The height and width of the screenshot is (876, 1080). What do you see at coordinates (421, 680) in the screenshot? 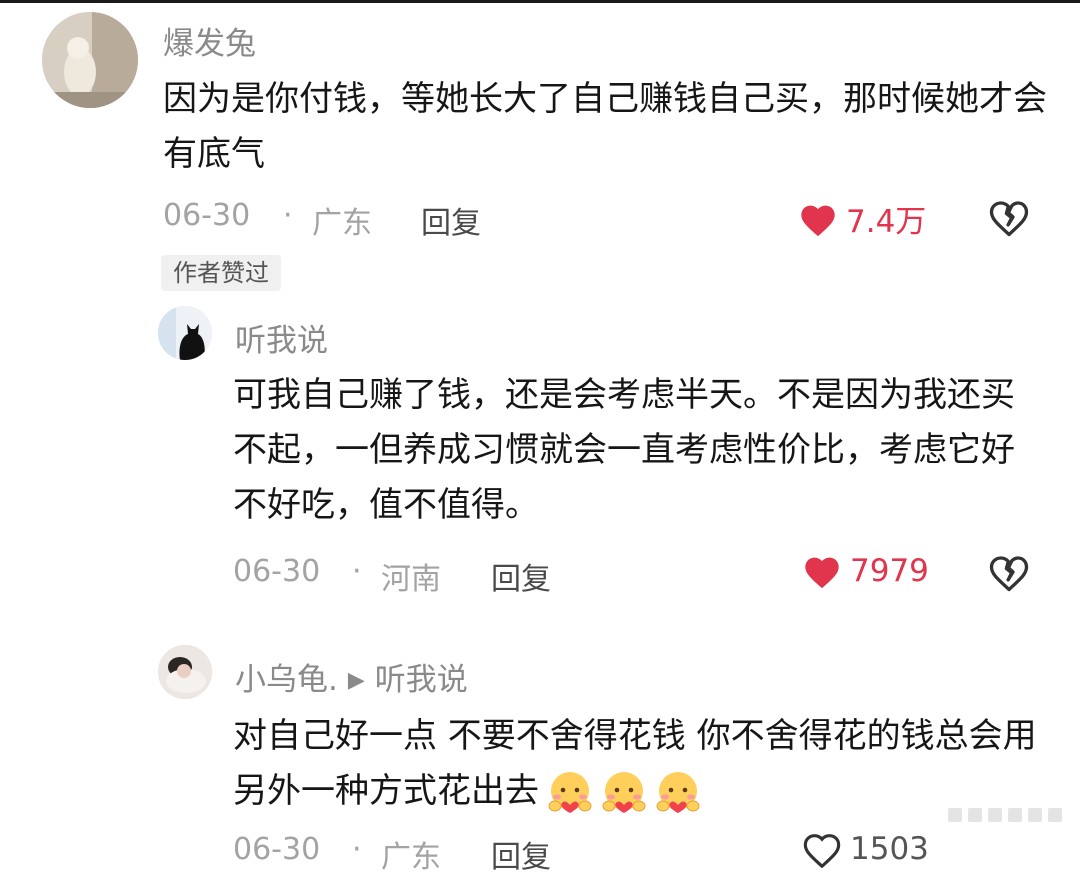
I see `reply-to-username: 听我说` at bounding box center [421, 680].